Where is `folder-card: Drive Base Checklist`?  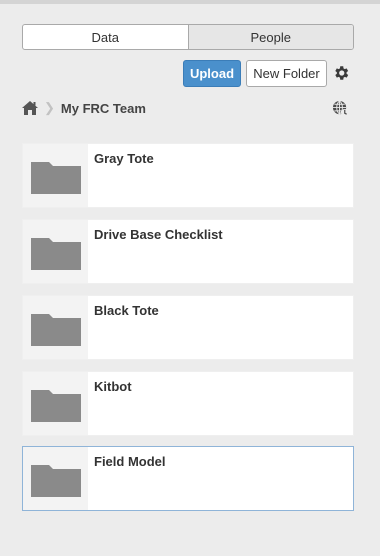 folder-card: Drive Base Checklist is located at coordinates (188, 251).